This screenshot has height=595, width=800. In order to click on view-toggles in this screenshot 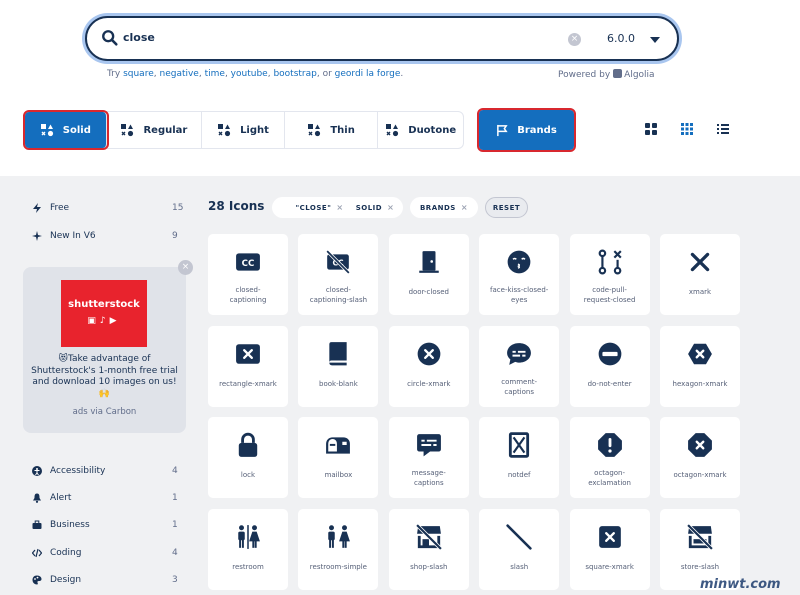, I will do `click(687, 129)`.